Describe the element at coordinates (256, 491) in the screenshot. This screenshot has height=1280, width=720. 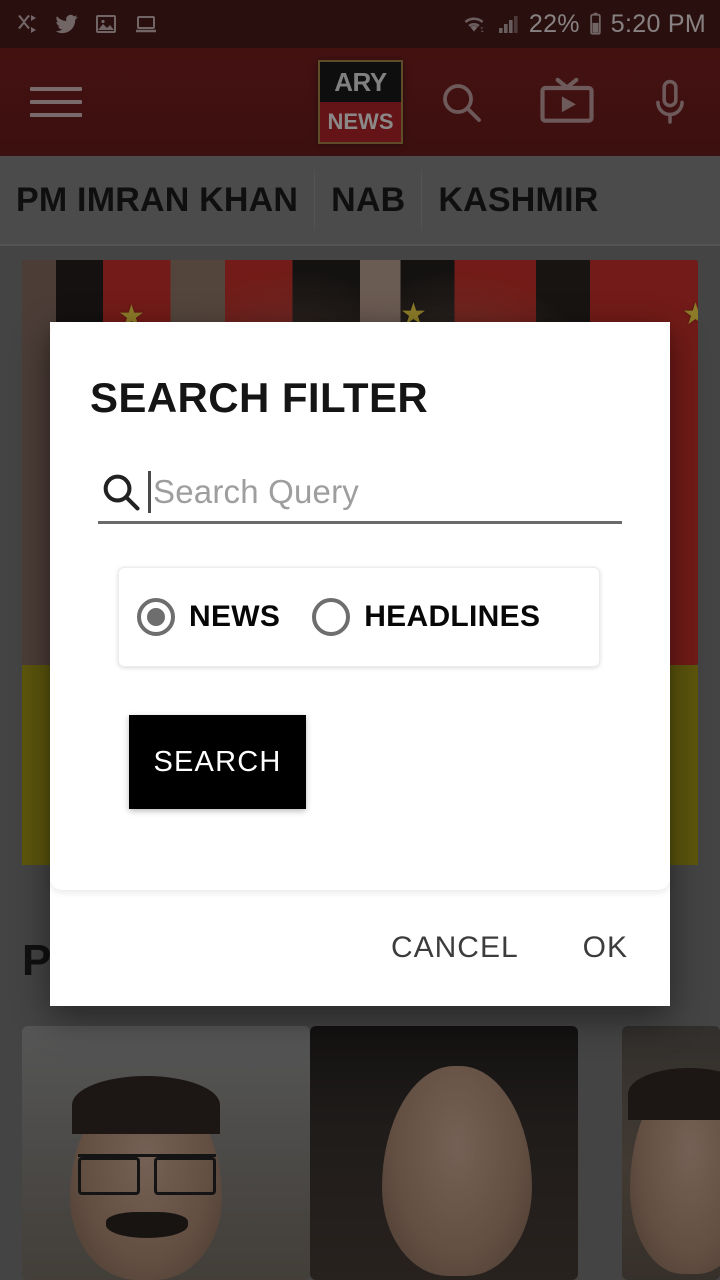
I see `search-input-placeholder: Search Query` at that location.